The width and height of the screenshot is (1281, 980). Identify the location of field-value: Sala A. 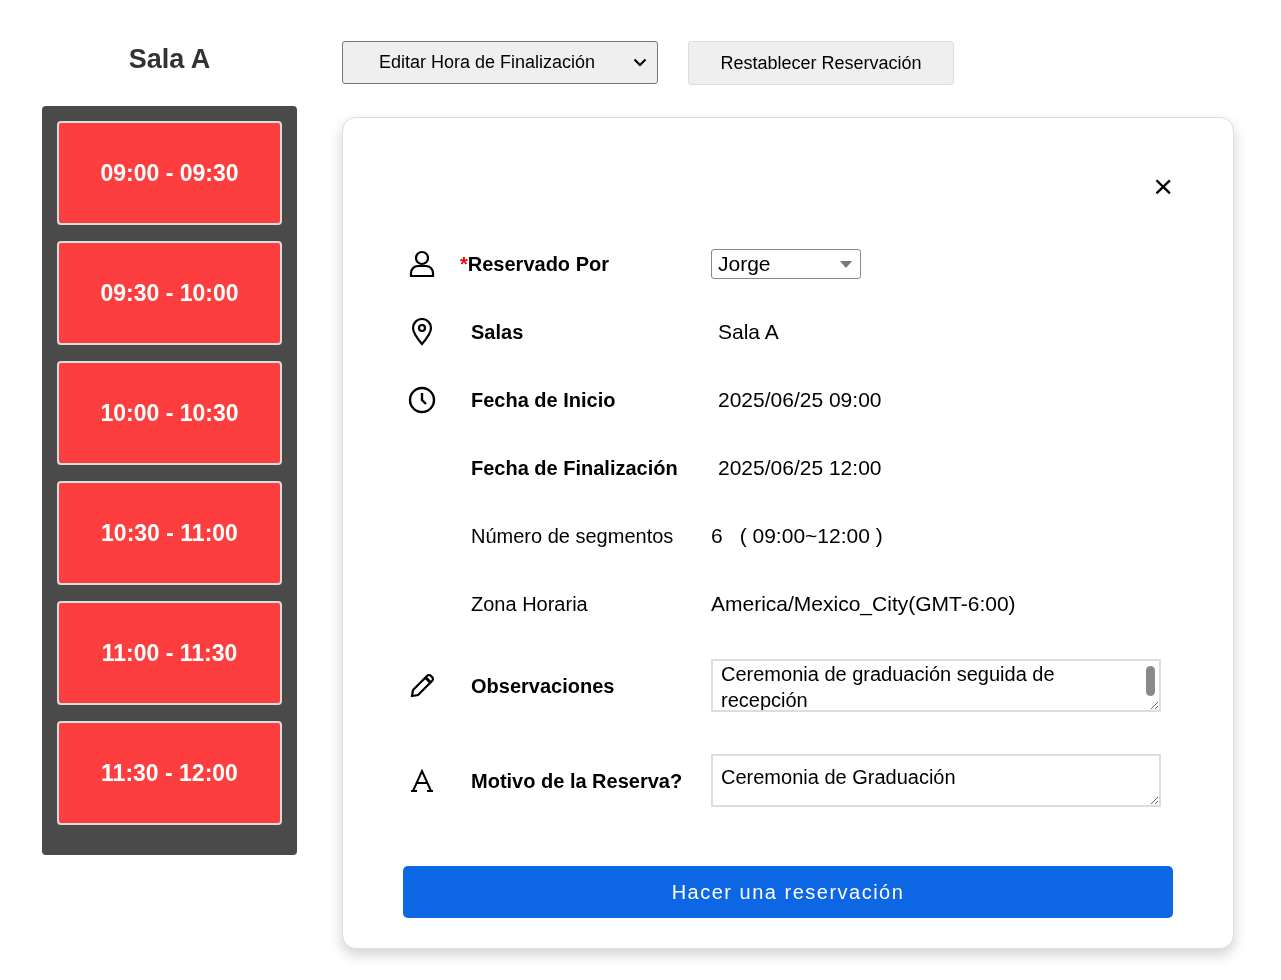
(748, 332).